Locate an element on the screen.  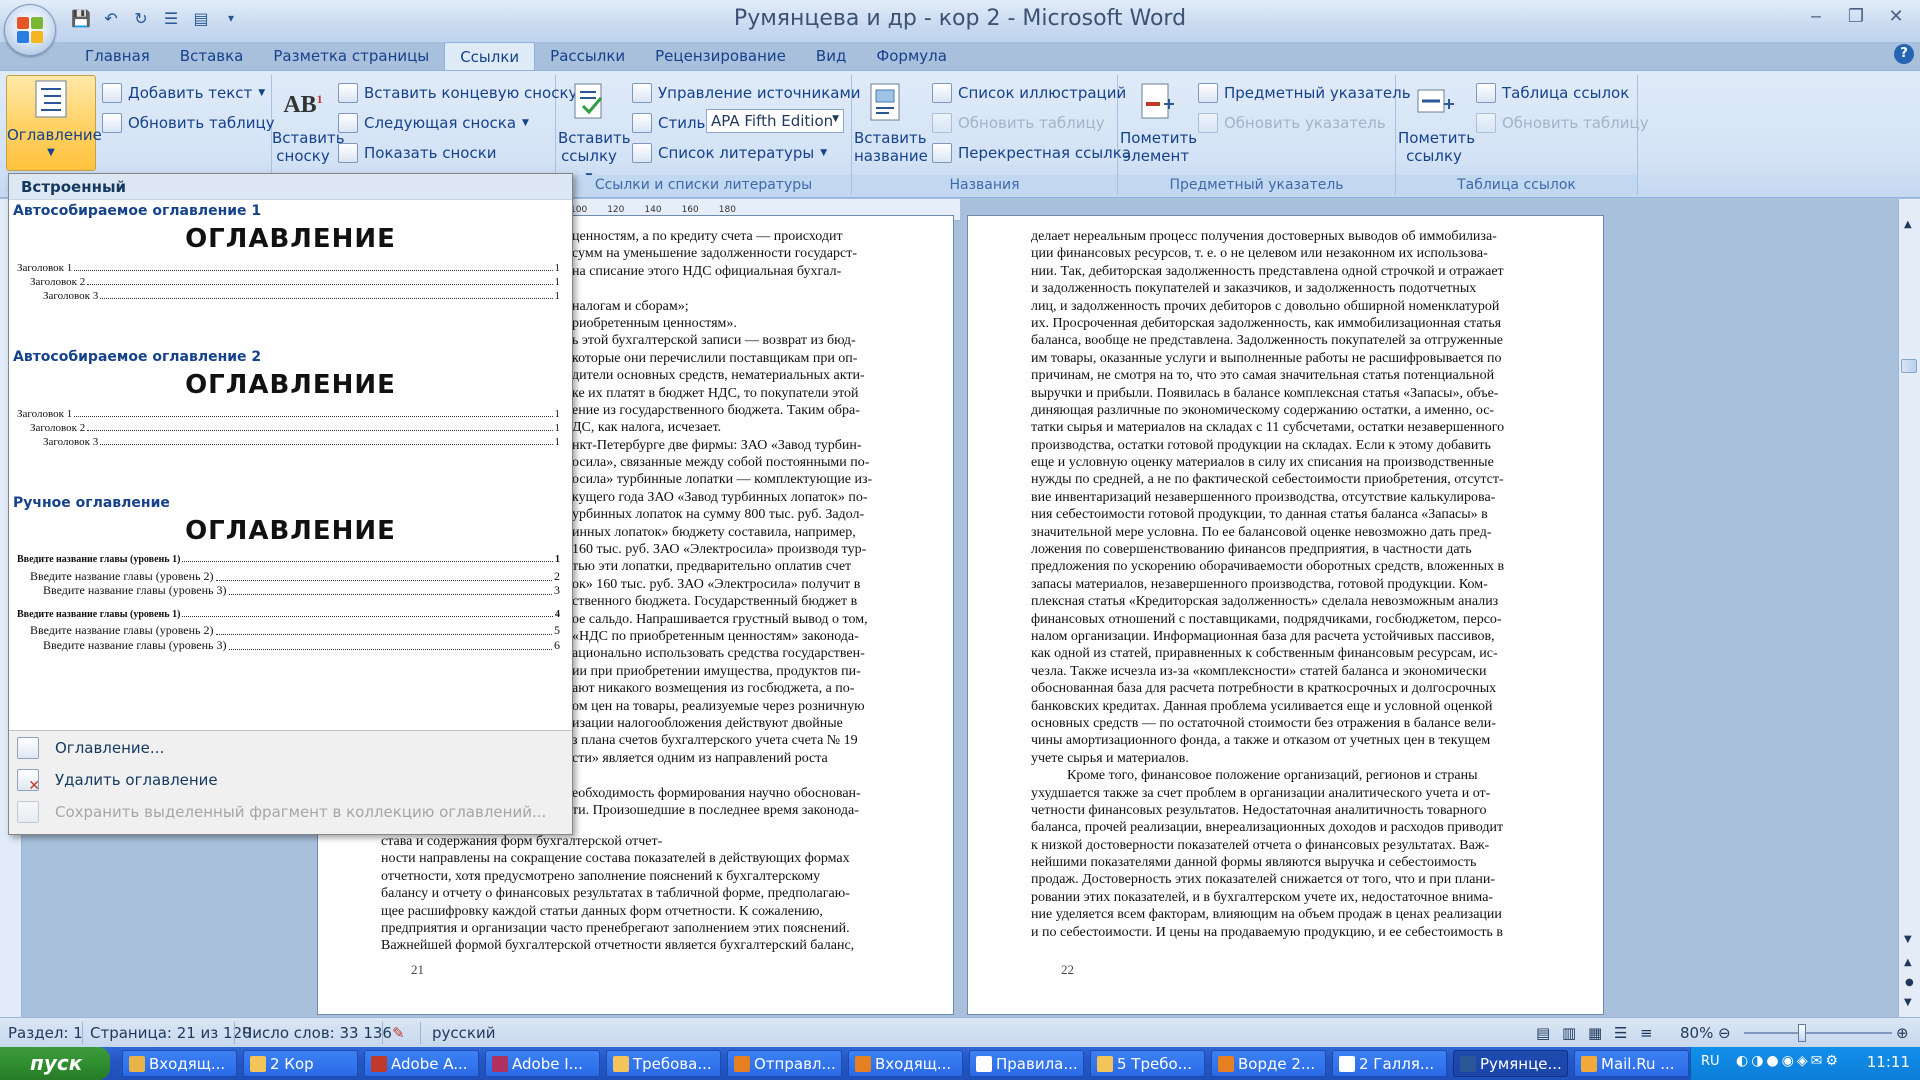
draft-icon: ≡ is located at coordinates (1646, 1033).